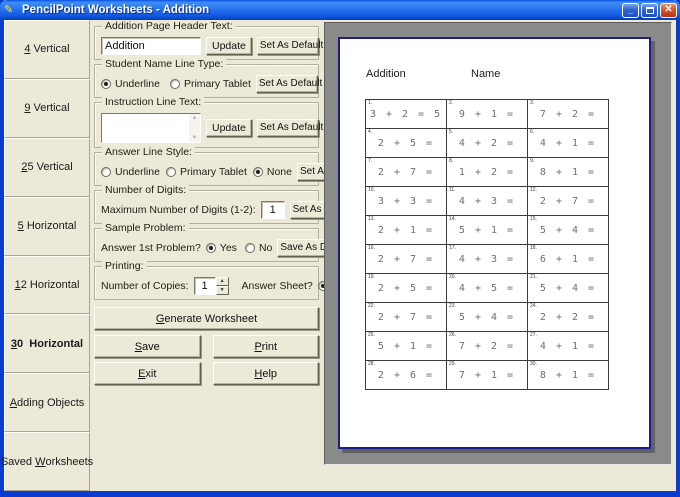  What do you see at coordinates (195, 118) in the screenshot?
I see `scroll-up-icon: ▲` at bounding box center [195, 118].